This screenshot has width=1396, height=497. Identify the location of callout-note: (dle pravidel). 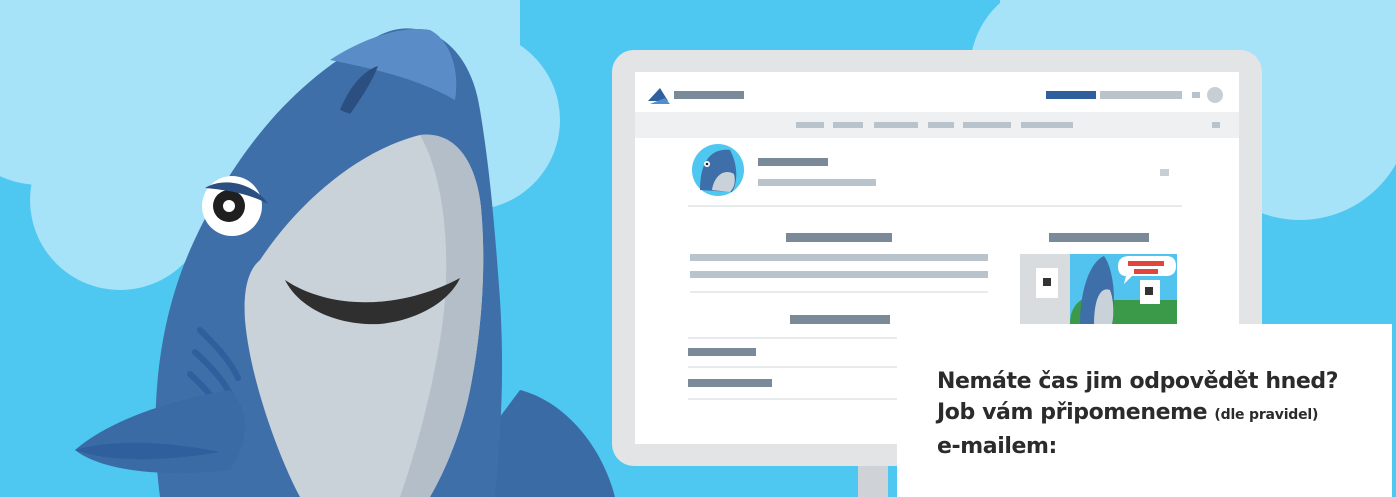
(1266, 415).